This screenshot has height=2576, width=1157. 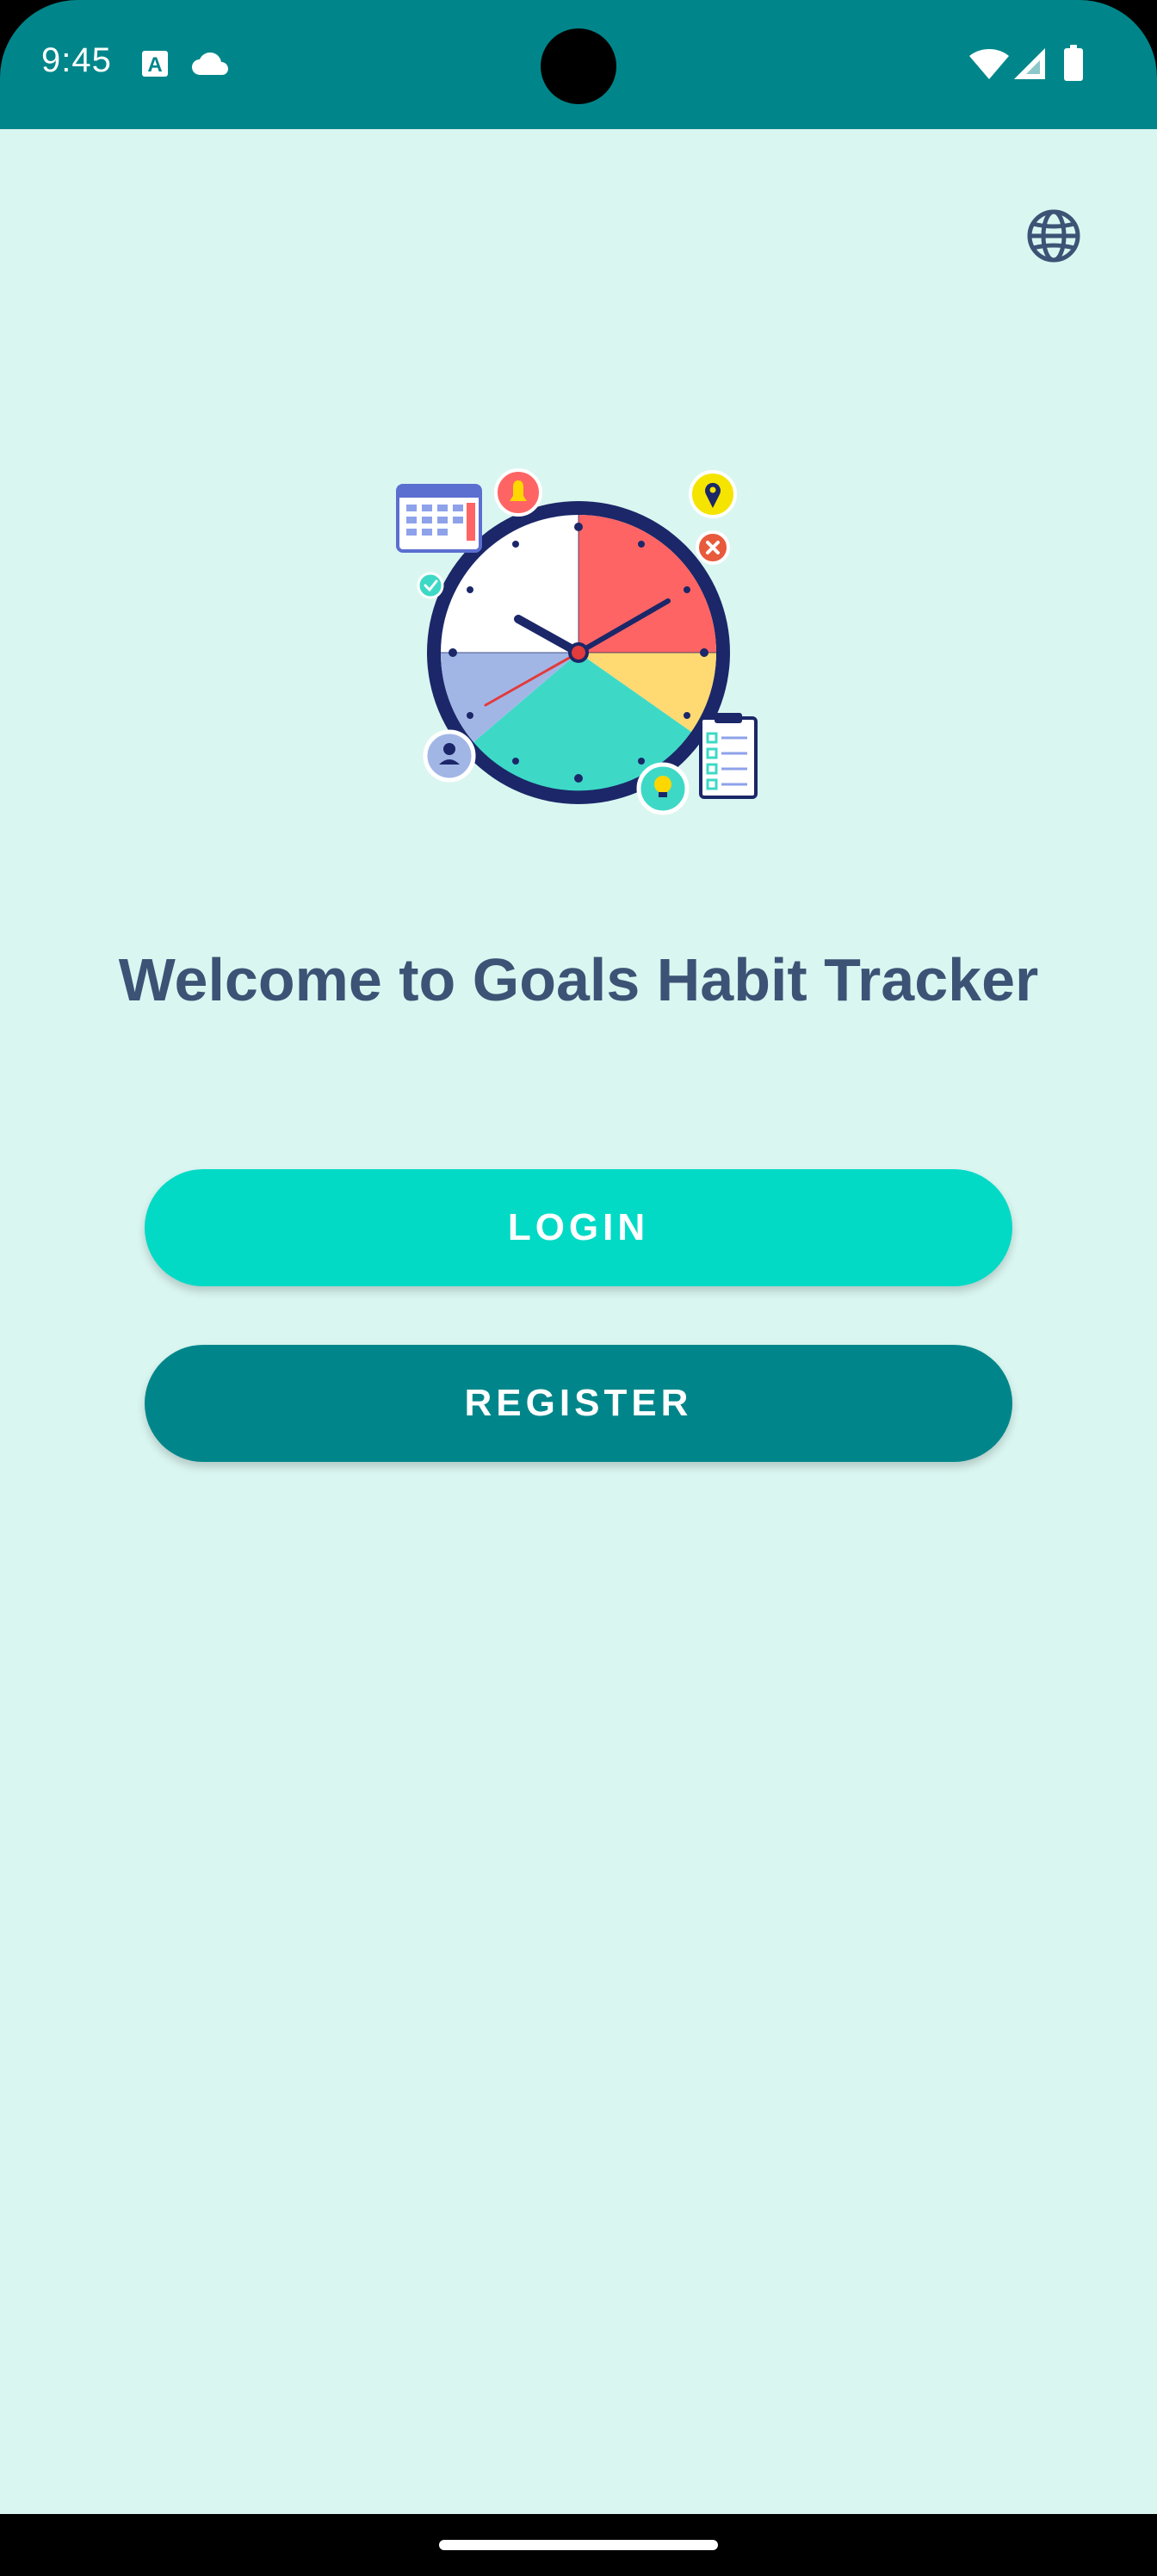 I want to click on login-button: LOGIN, so click(x=579, y=1227).